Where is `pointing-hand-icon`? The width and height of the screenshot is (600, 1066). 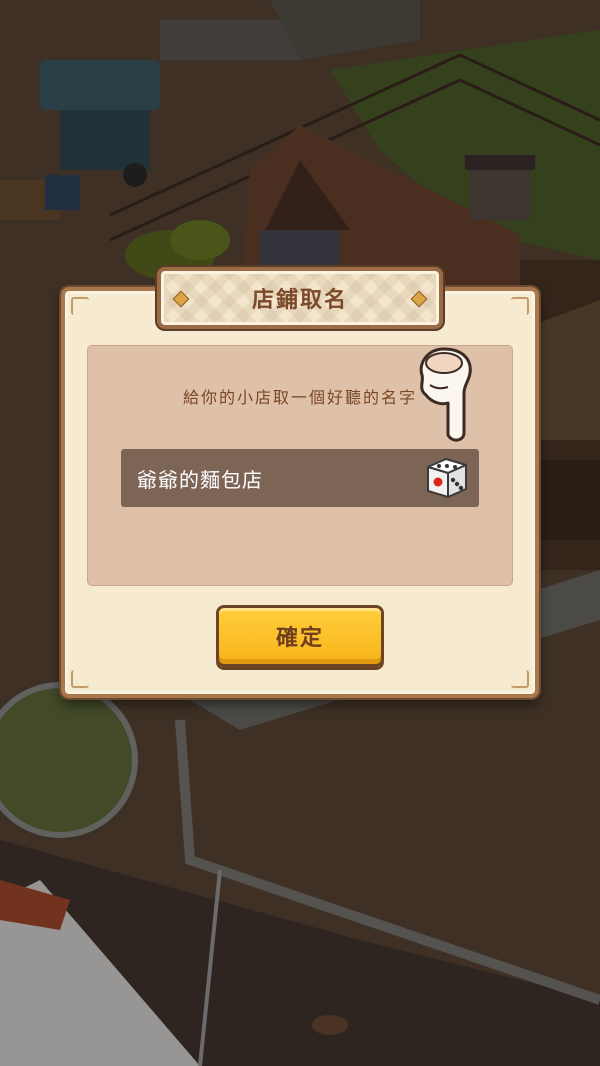
pointing-hand-icon is located at coordinates (447, 395).